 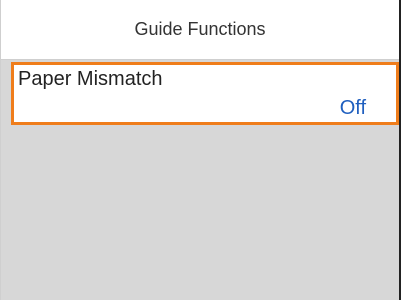 I want to click on page-title: Guide Functions, so click(x=200, y=29).